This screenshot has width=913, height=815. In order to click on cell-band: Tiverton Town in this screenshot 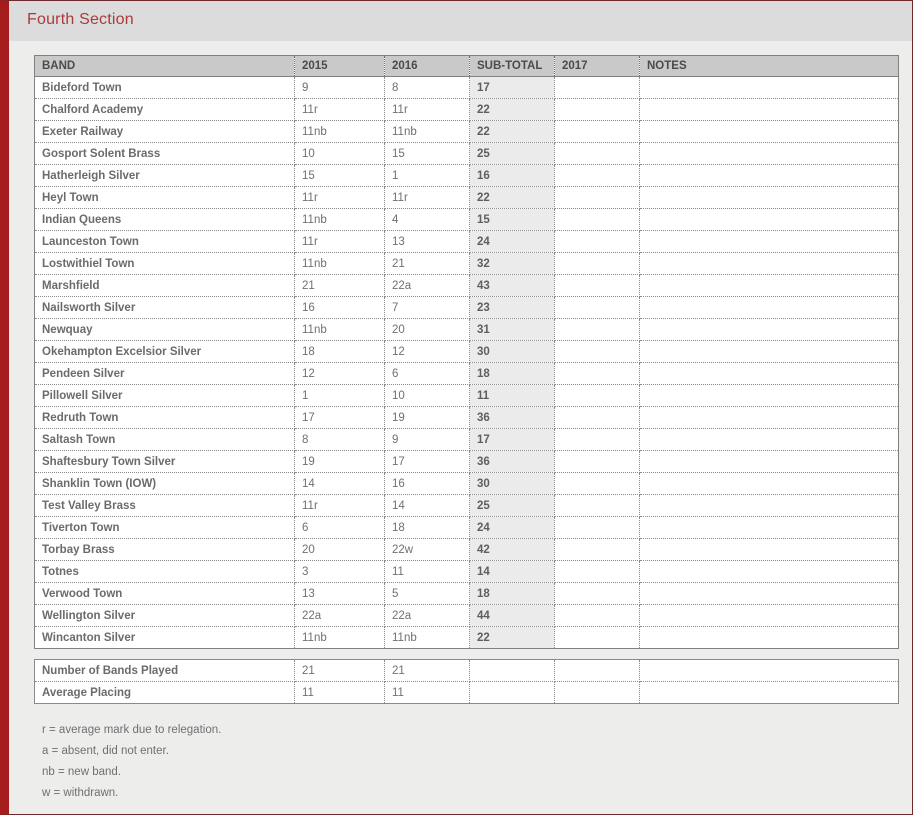, I will do `click(164, 527)`.